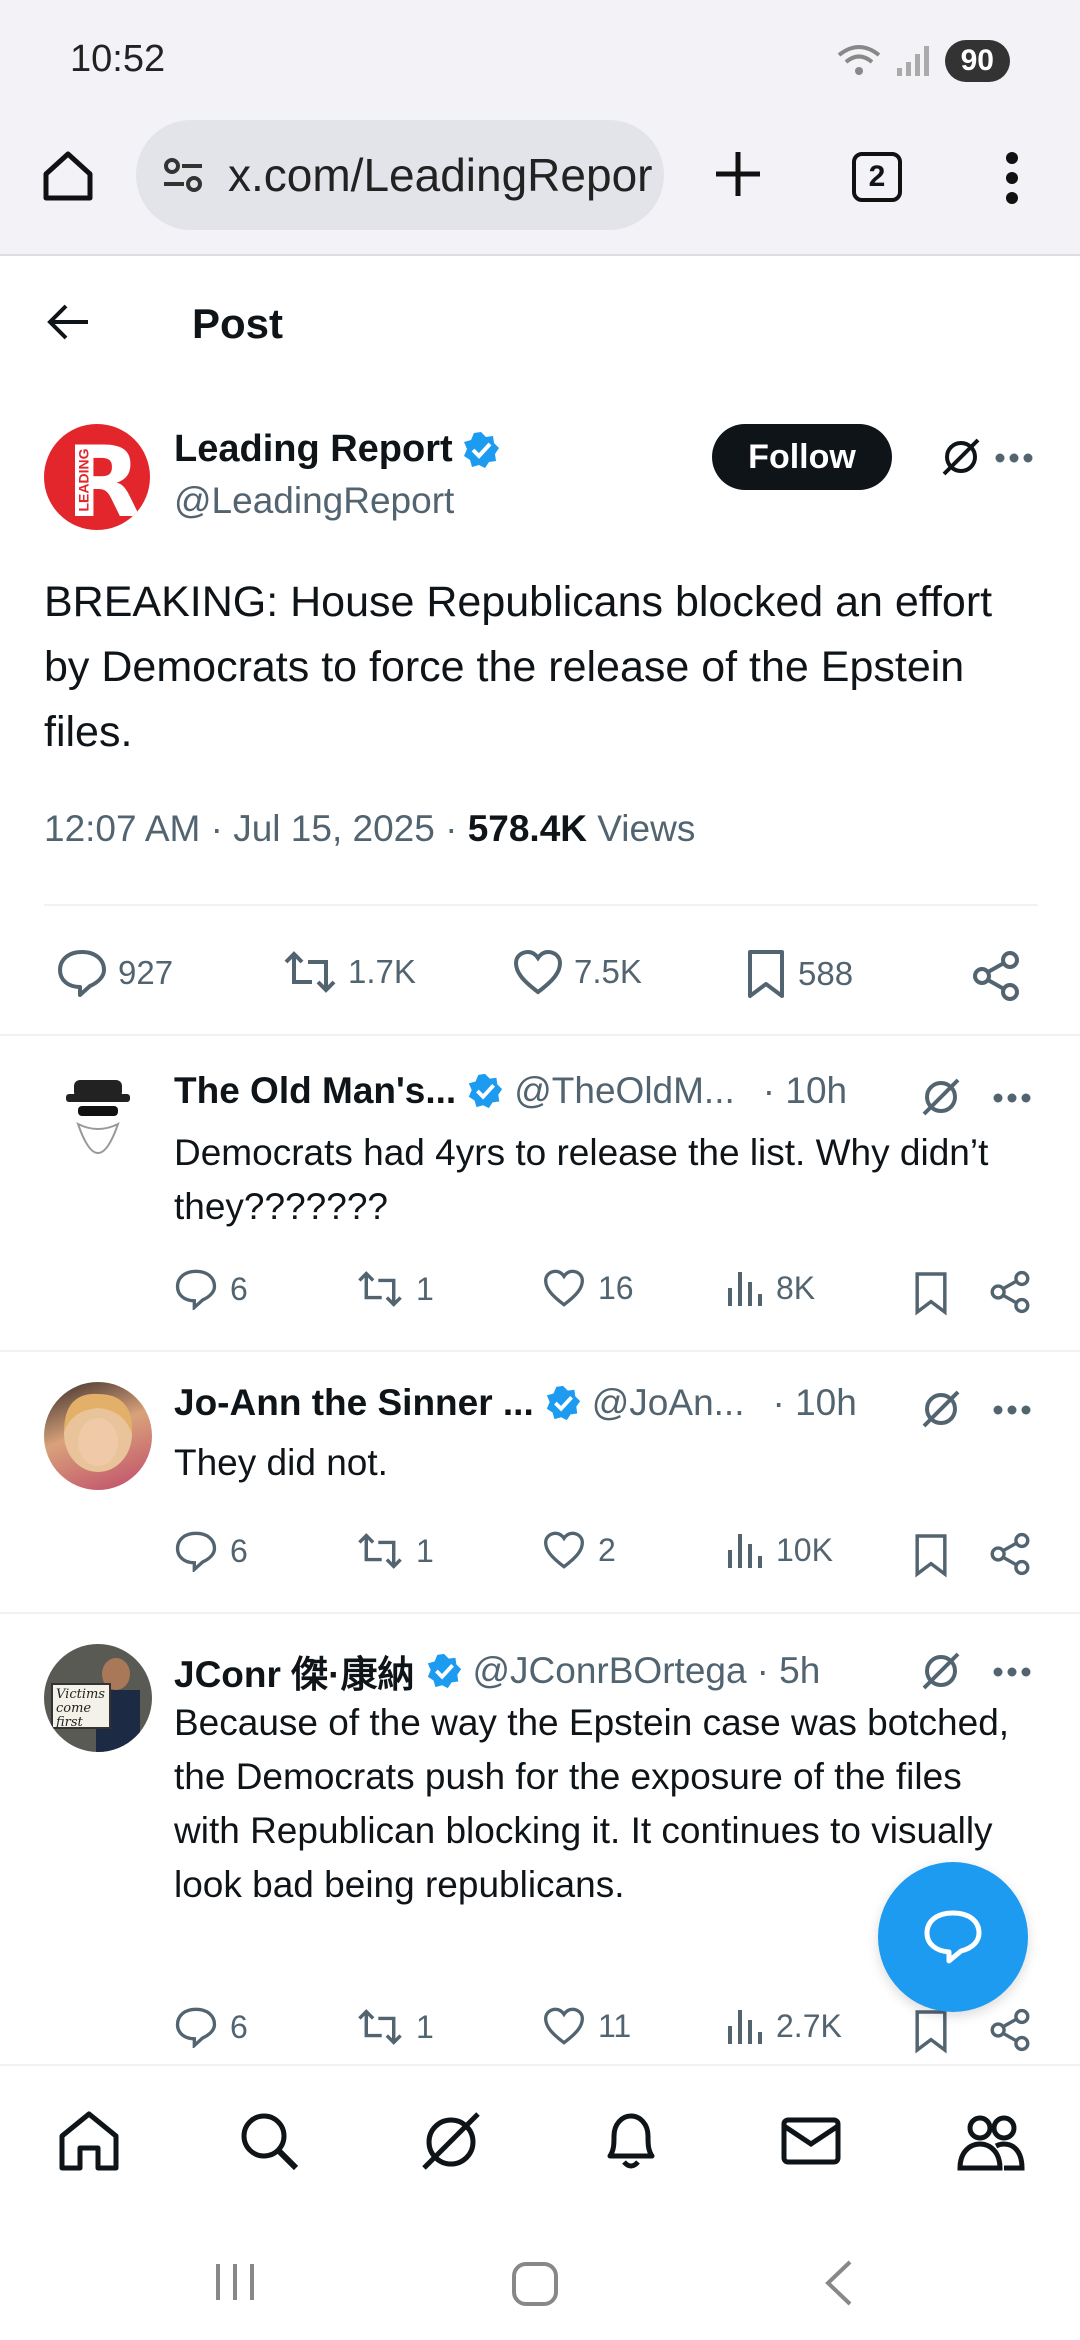 The width and height of the screenshot is (1080, 2340). Describe the element at coordinates (235, 2282) in the screenshot. I see `recent-apps-icon` at that location.